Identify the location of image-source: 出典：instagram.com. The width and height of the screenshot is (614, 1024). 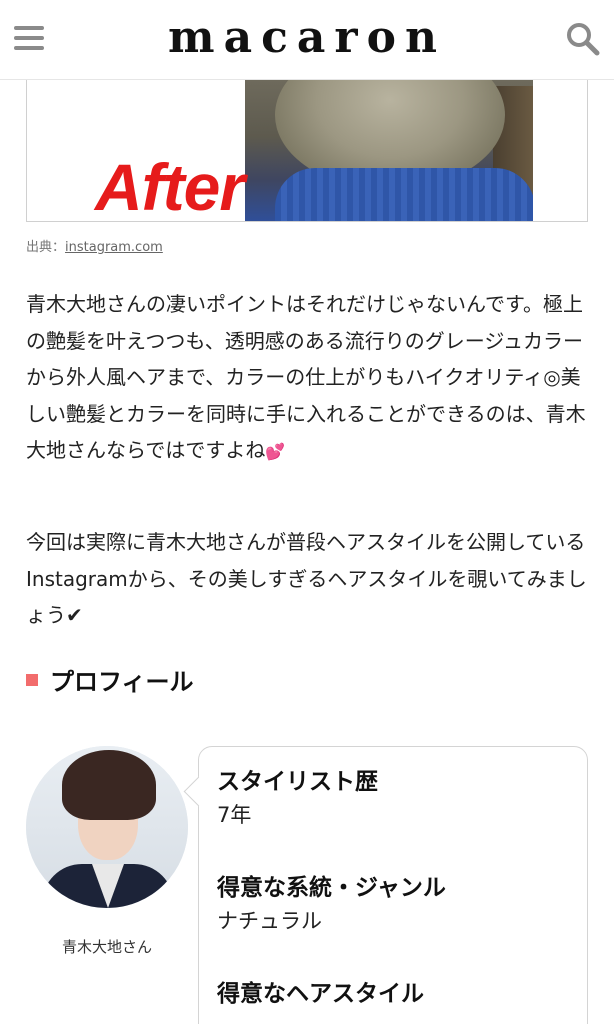
(94, 245).